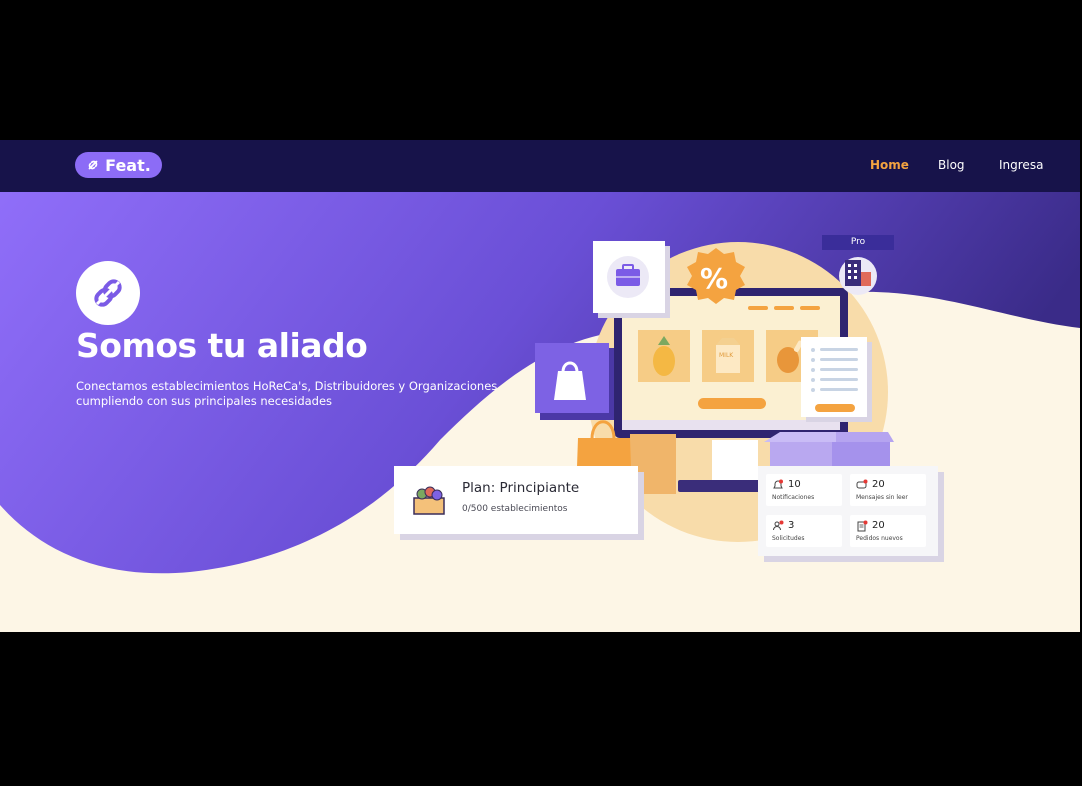  What do you see at coordinates (429, 500) in the screenshot?
I see `produce-crate-icon` at bounding box center [429, 500].